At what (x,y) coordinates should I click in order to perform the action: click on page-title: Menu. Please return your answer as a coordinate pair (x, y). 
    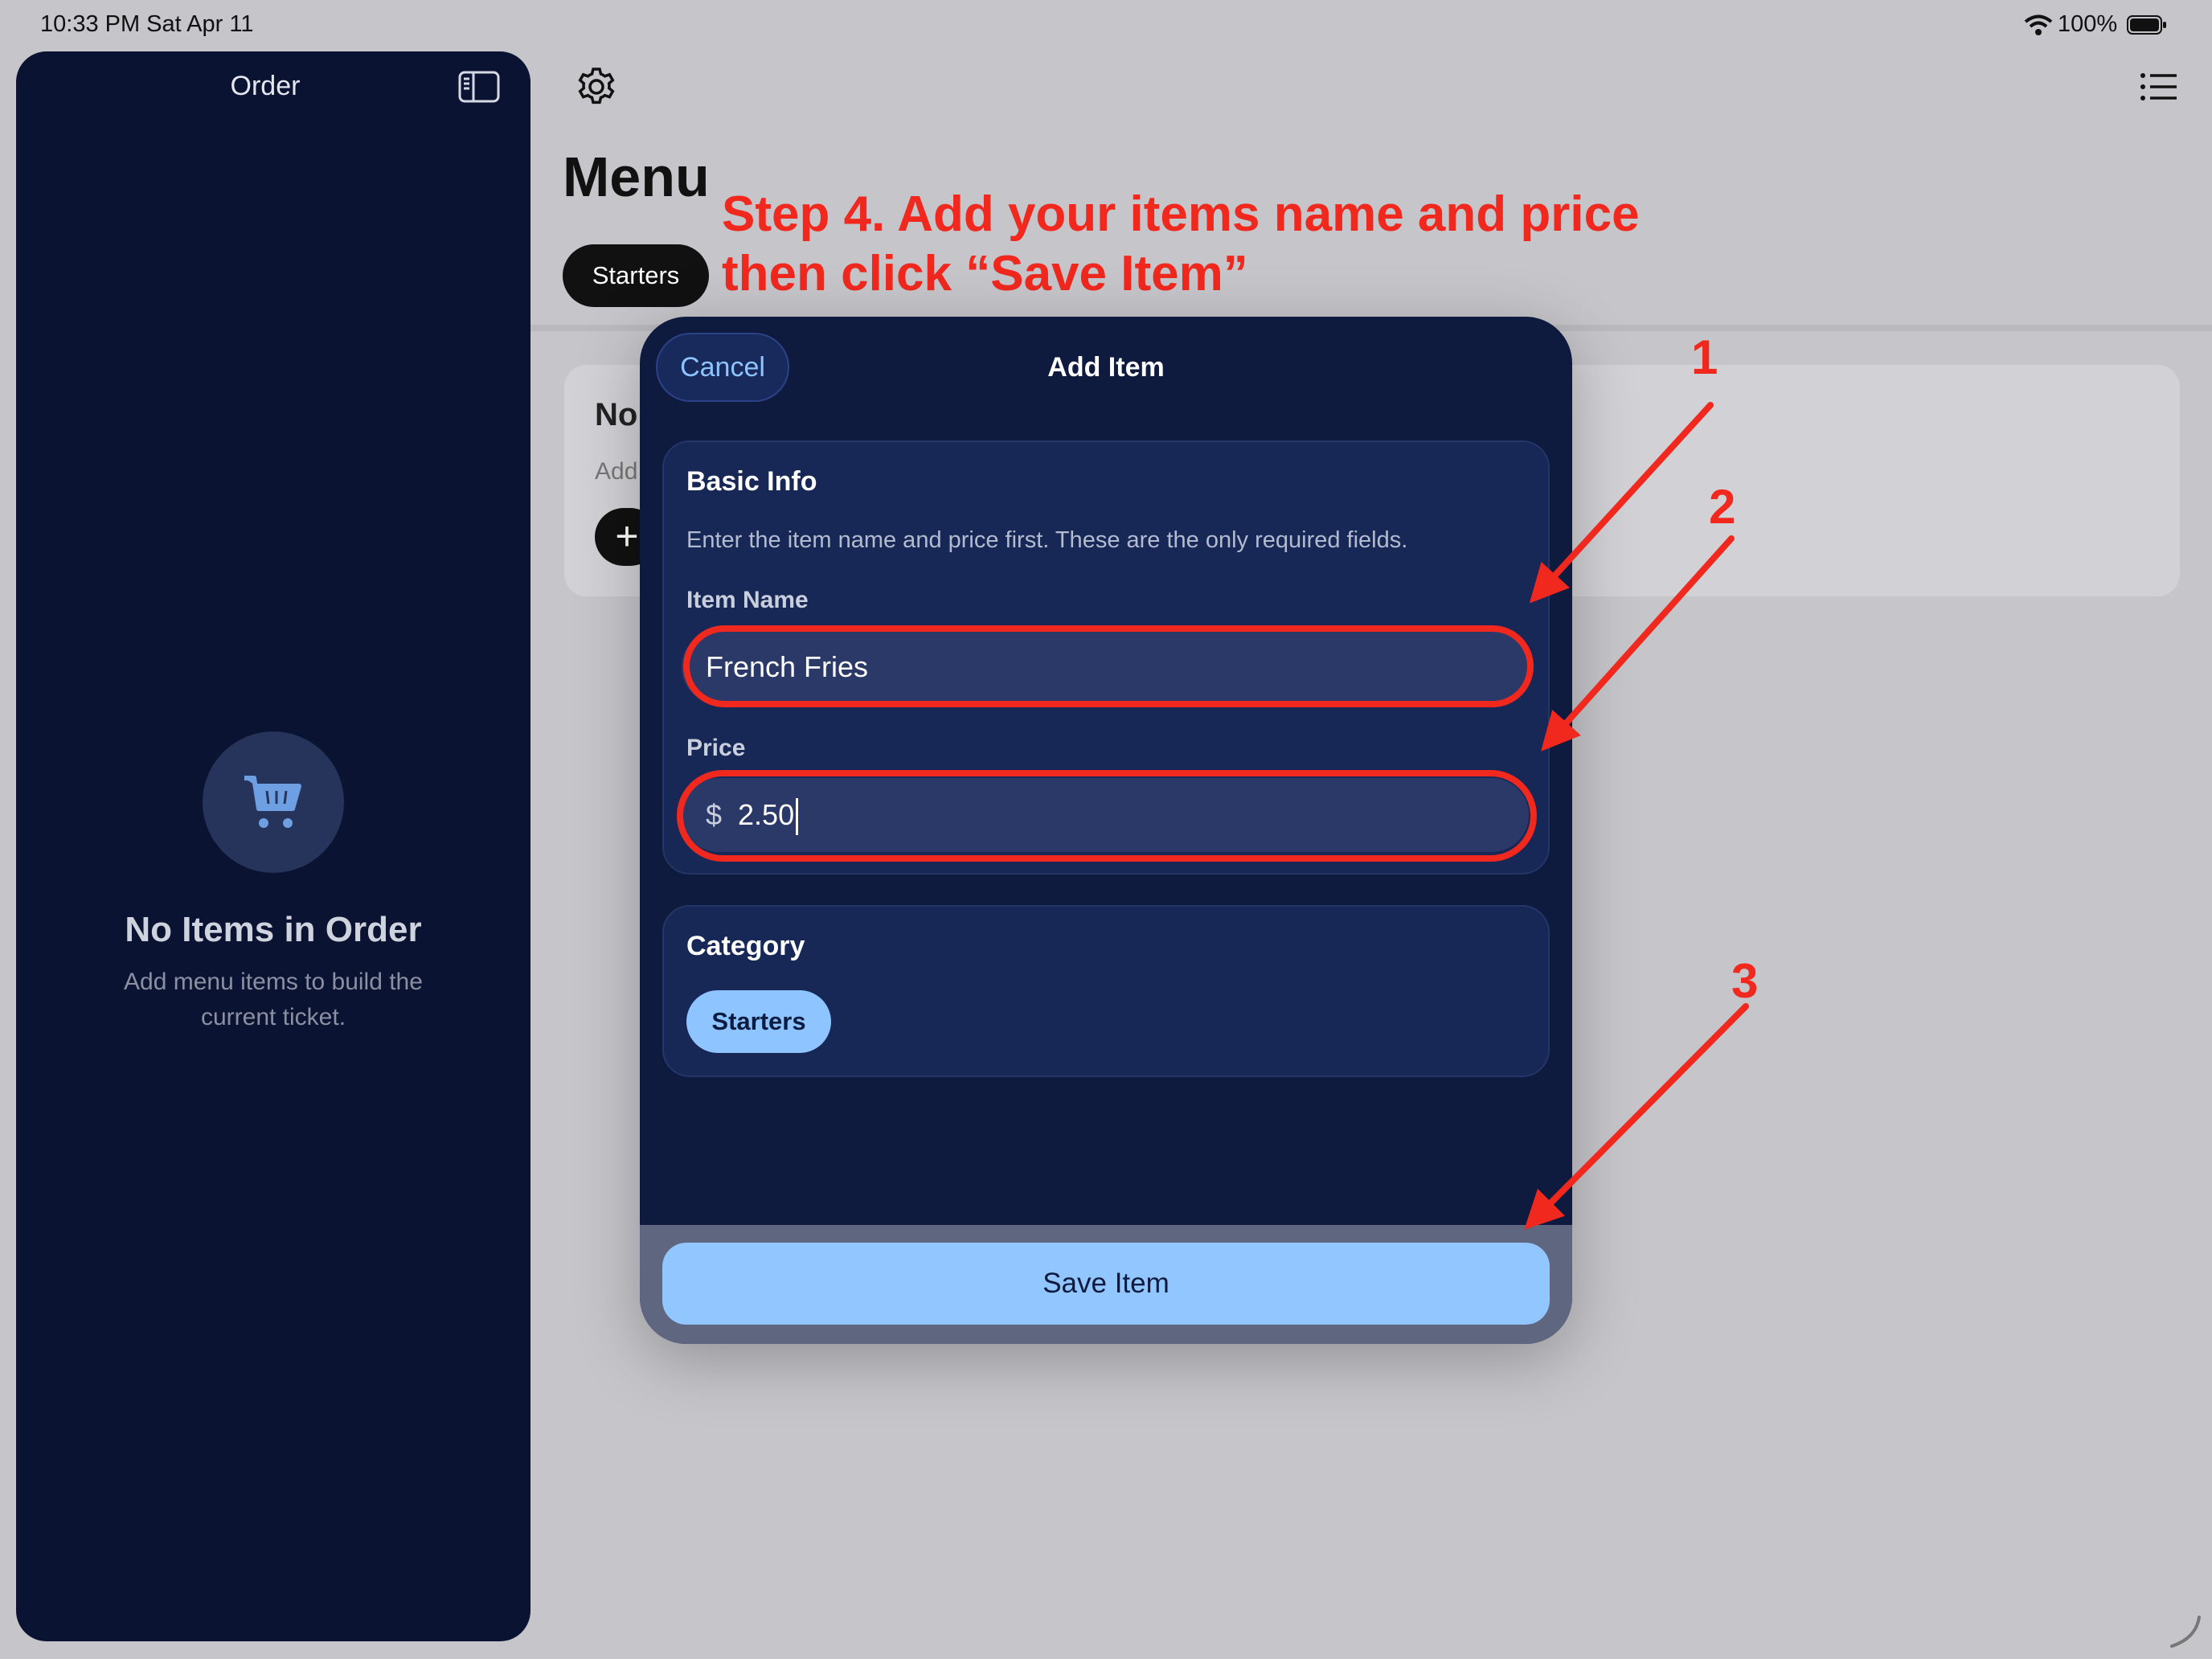
    Looking at the image, I should click on (636, 176).